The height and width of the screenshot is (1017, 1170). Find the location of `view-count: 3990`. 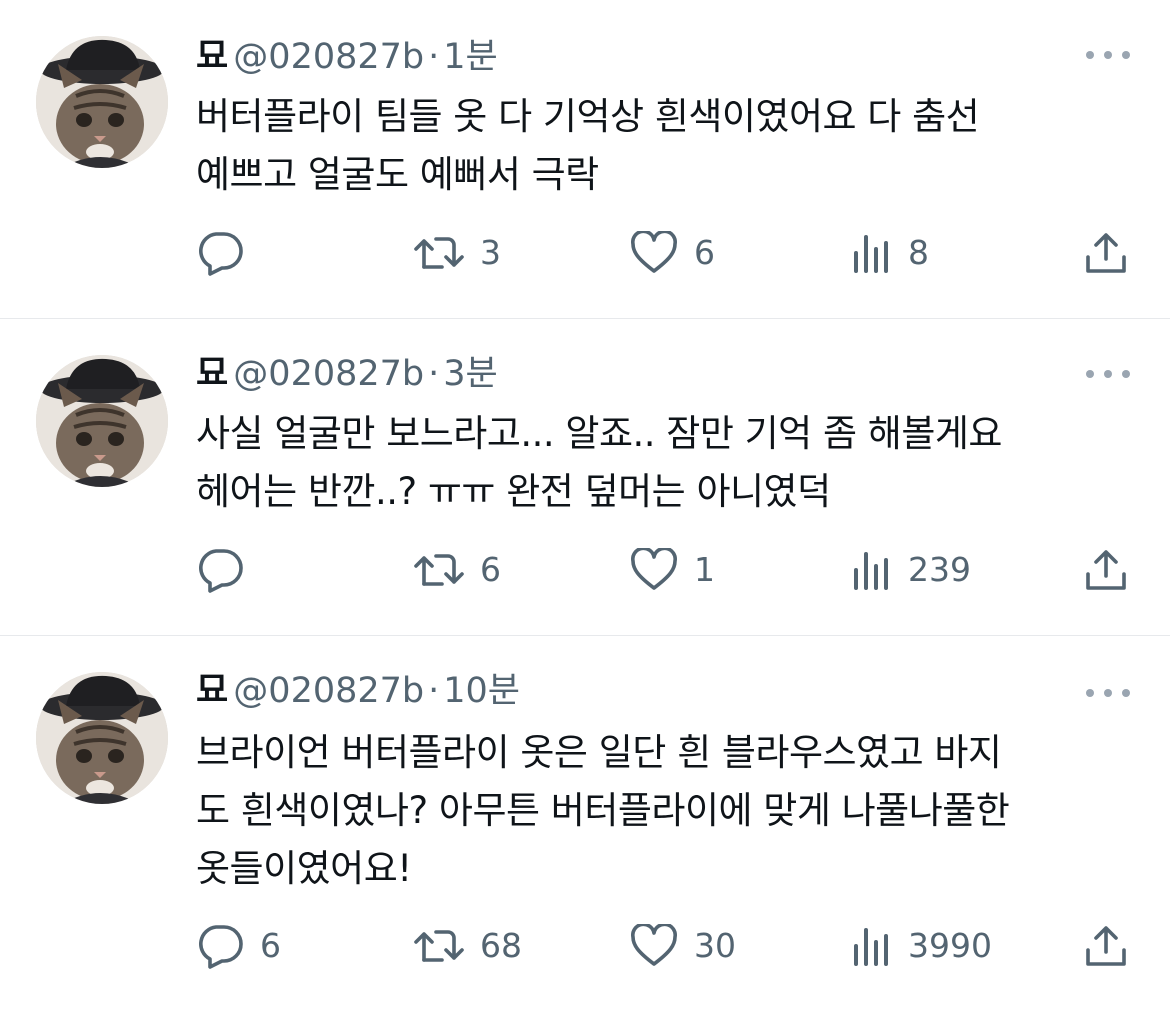

view-count: 3990 is located at coordinates (950, 945).